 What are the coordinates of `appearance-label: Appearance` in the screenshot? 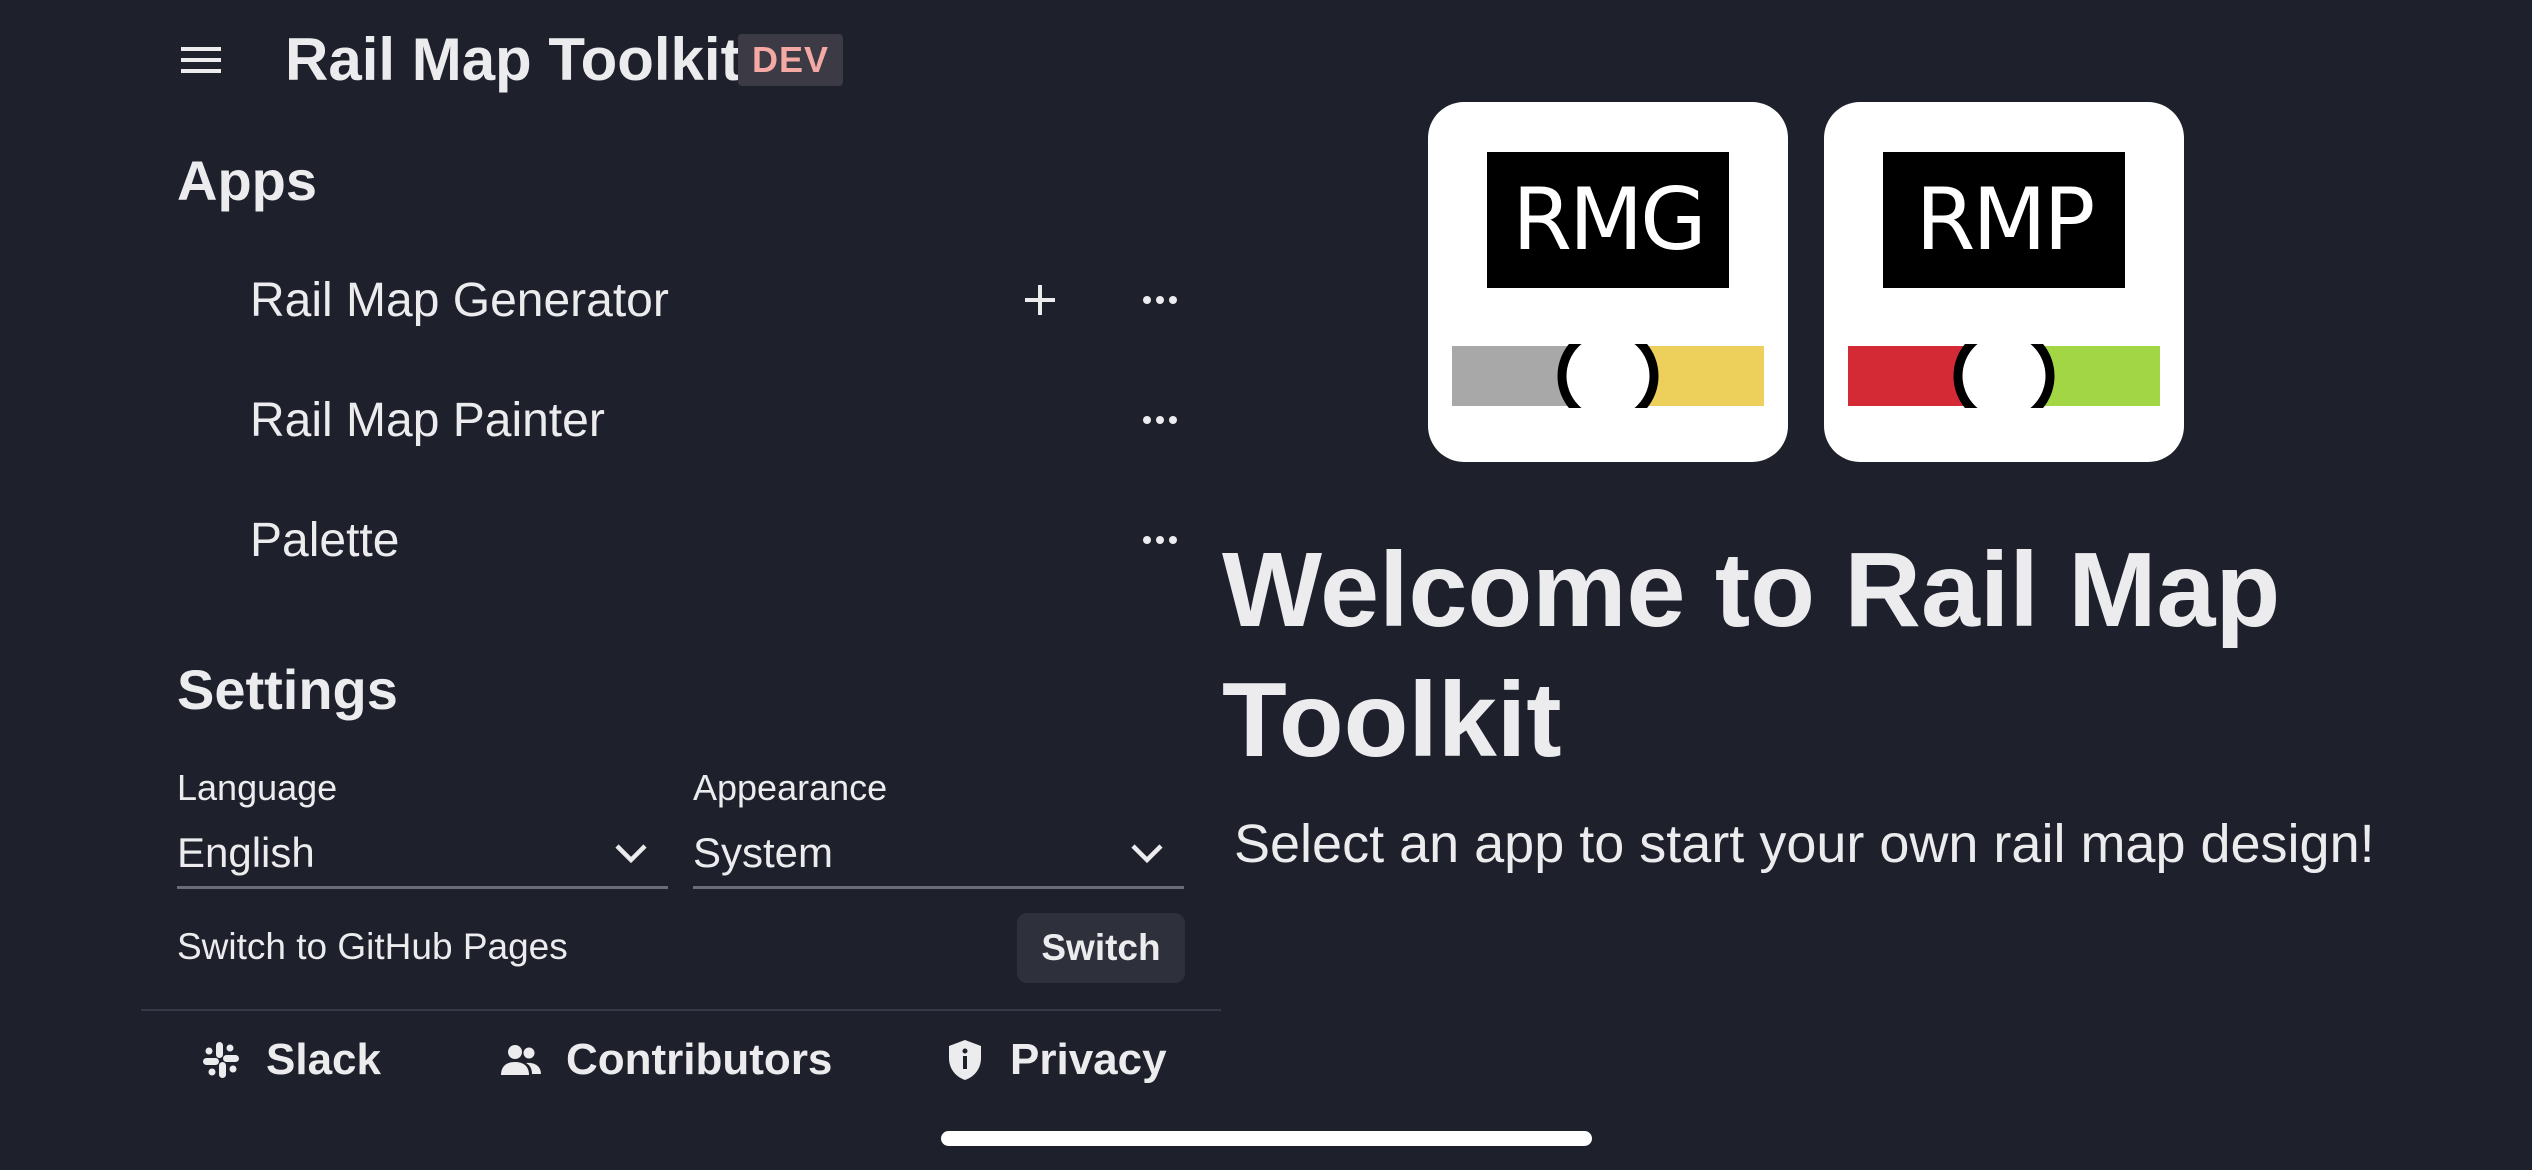 It's located at (790, 787).